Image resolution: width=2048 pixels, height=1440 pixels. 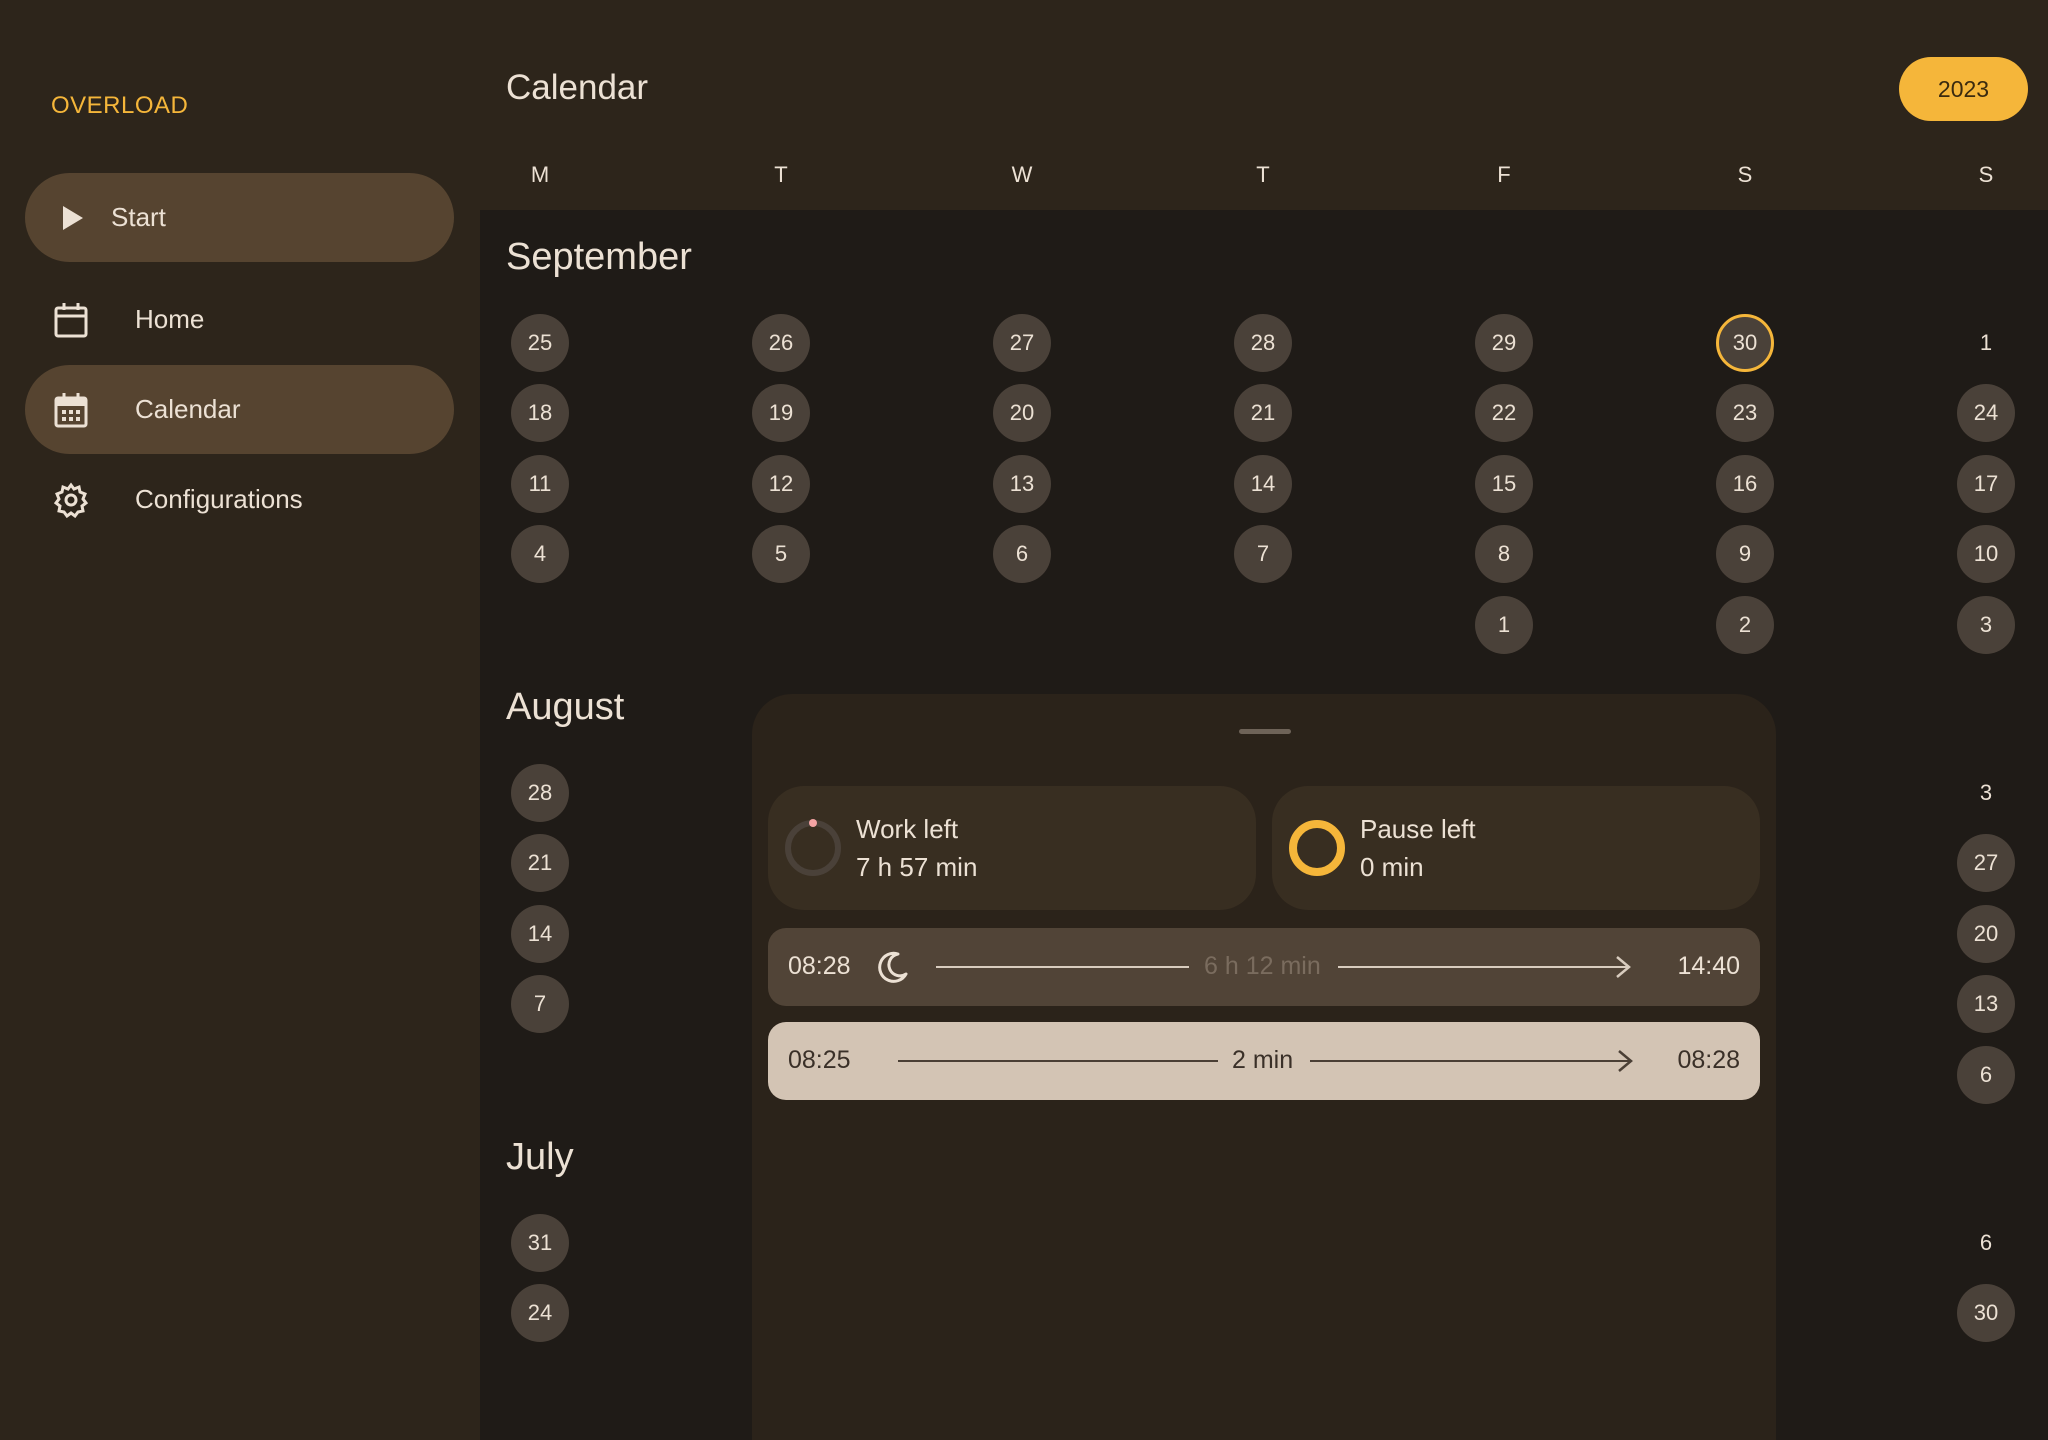 What do you see at coordinates (138, 217) in the screenshot?
I see `start-button-label: Start` at bounding box center [138, 217].